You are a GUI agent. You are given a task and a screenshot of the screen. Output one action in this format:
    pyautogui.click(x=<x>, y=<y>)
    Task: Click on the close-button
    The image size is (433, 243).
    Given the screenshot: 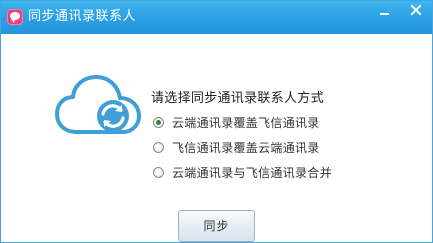 What is the action you would take?
    pyautogui.click(x=416, y=11)
    